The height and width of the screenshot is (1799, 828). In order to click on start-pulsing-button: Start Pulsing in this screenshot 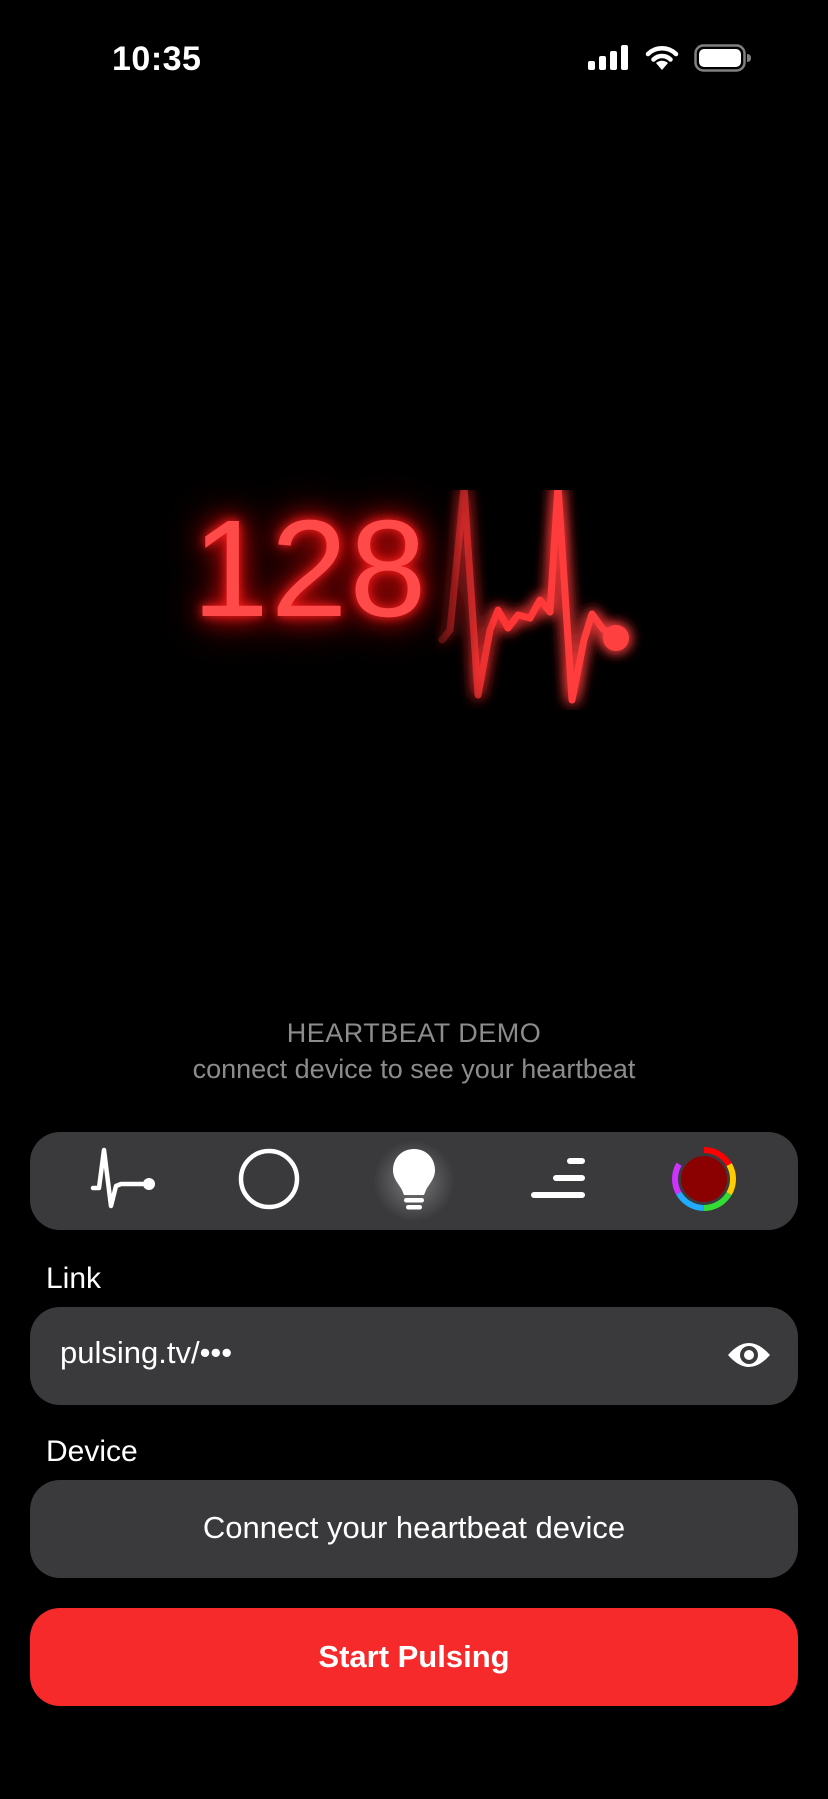, I will do `click(414, 1657)`.